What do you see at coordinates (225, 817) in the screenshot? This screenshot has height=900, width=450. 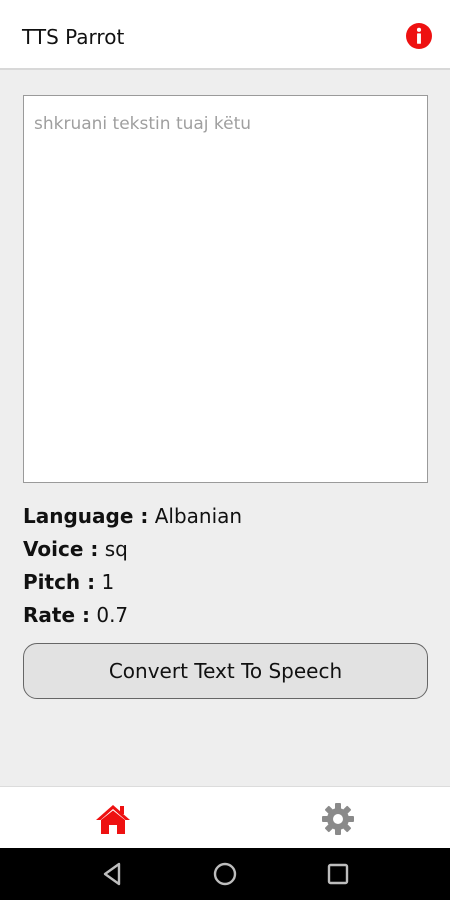 I see `bottom-navigation` at bounding box center [225, 817].